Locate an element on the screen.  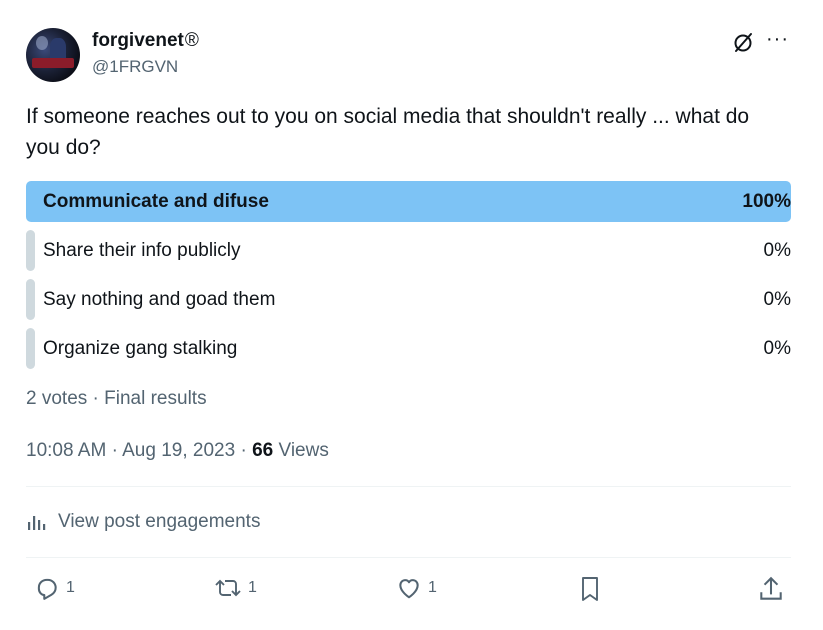
more-icon: ··· is located at coordinates (777, 39).